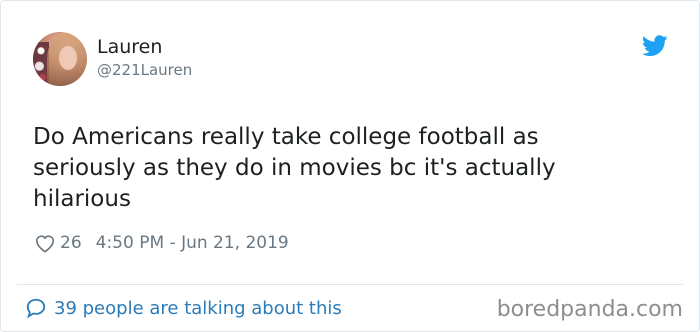 The image size is (700, 332). Describe the element at coordinates (198, 308) in the screenshot. I see `conversation-label: 39 people are talking about this` at that location.